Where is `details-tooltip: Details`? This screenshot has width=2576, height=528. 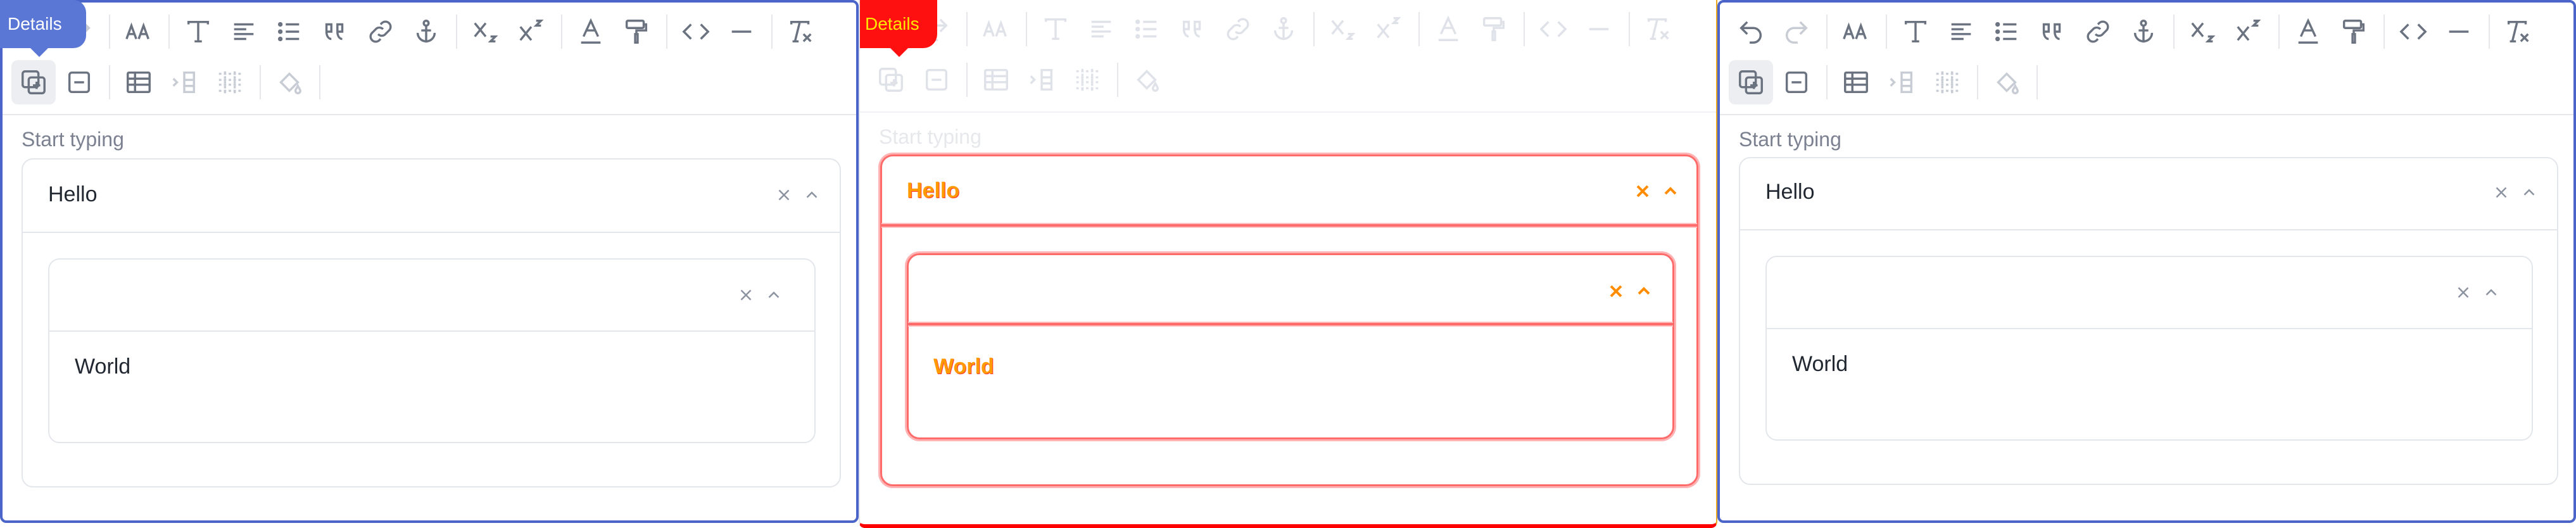 details-tooltip: Details is located at coordinates (898, 28).